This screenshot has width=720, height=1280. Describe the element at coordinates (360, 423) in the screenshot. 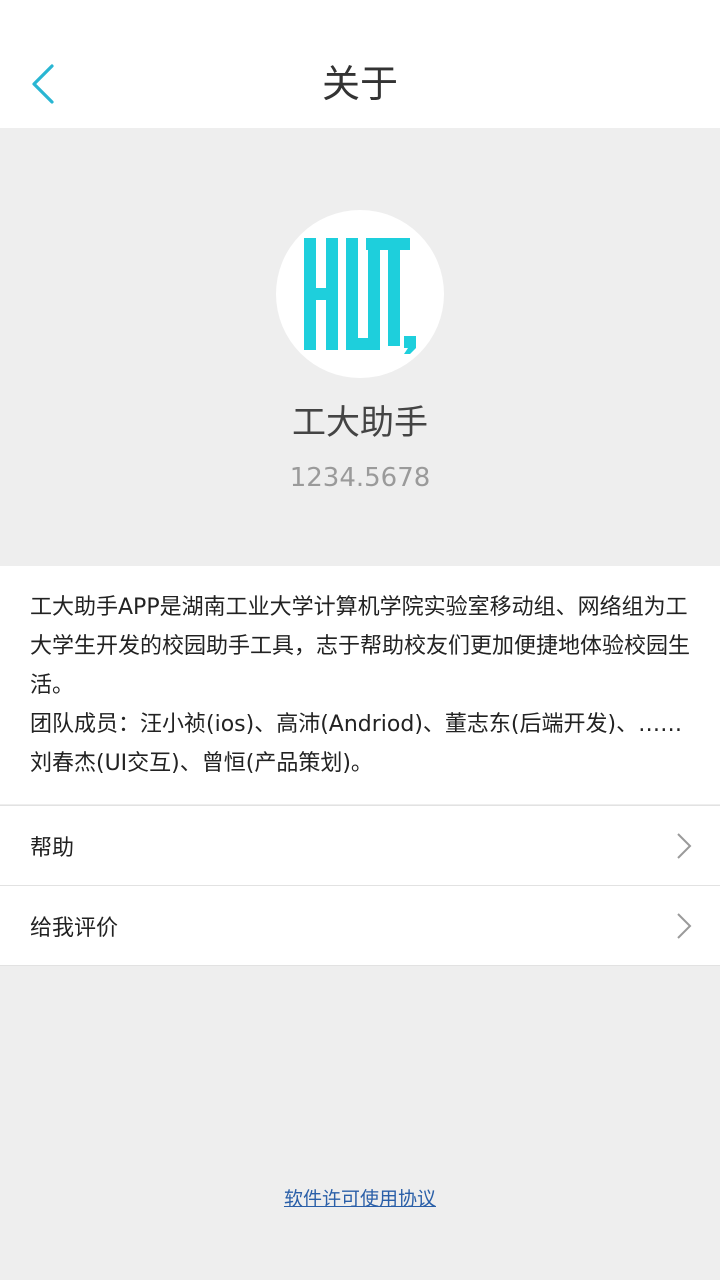

I see `app-name: 工大助手` at that location.